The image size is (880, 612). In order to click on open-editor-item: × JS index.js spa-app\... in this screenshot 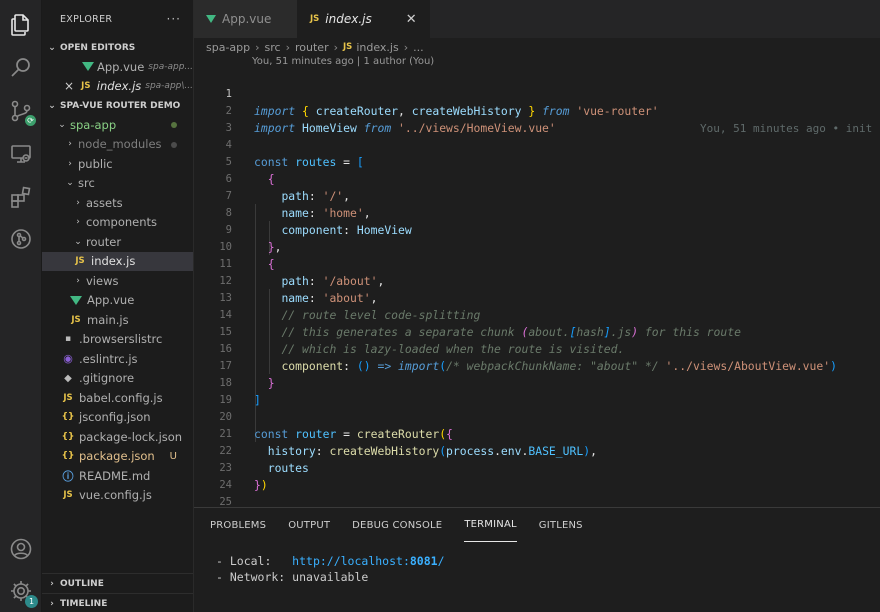, I will do `click(117, 87)`.